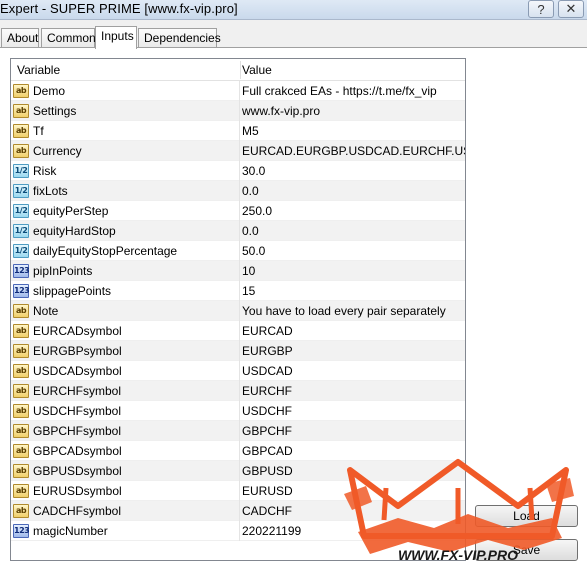  Describe the element at coordinates (119, 8) in the screenshot. I see `window-title: Expert - SUPER PRIME [www.fx-vip.pro]` at that location.